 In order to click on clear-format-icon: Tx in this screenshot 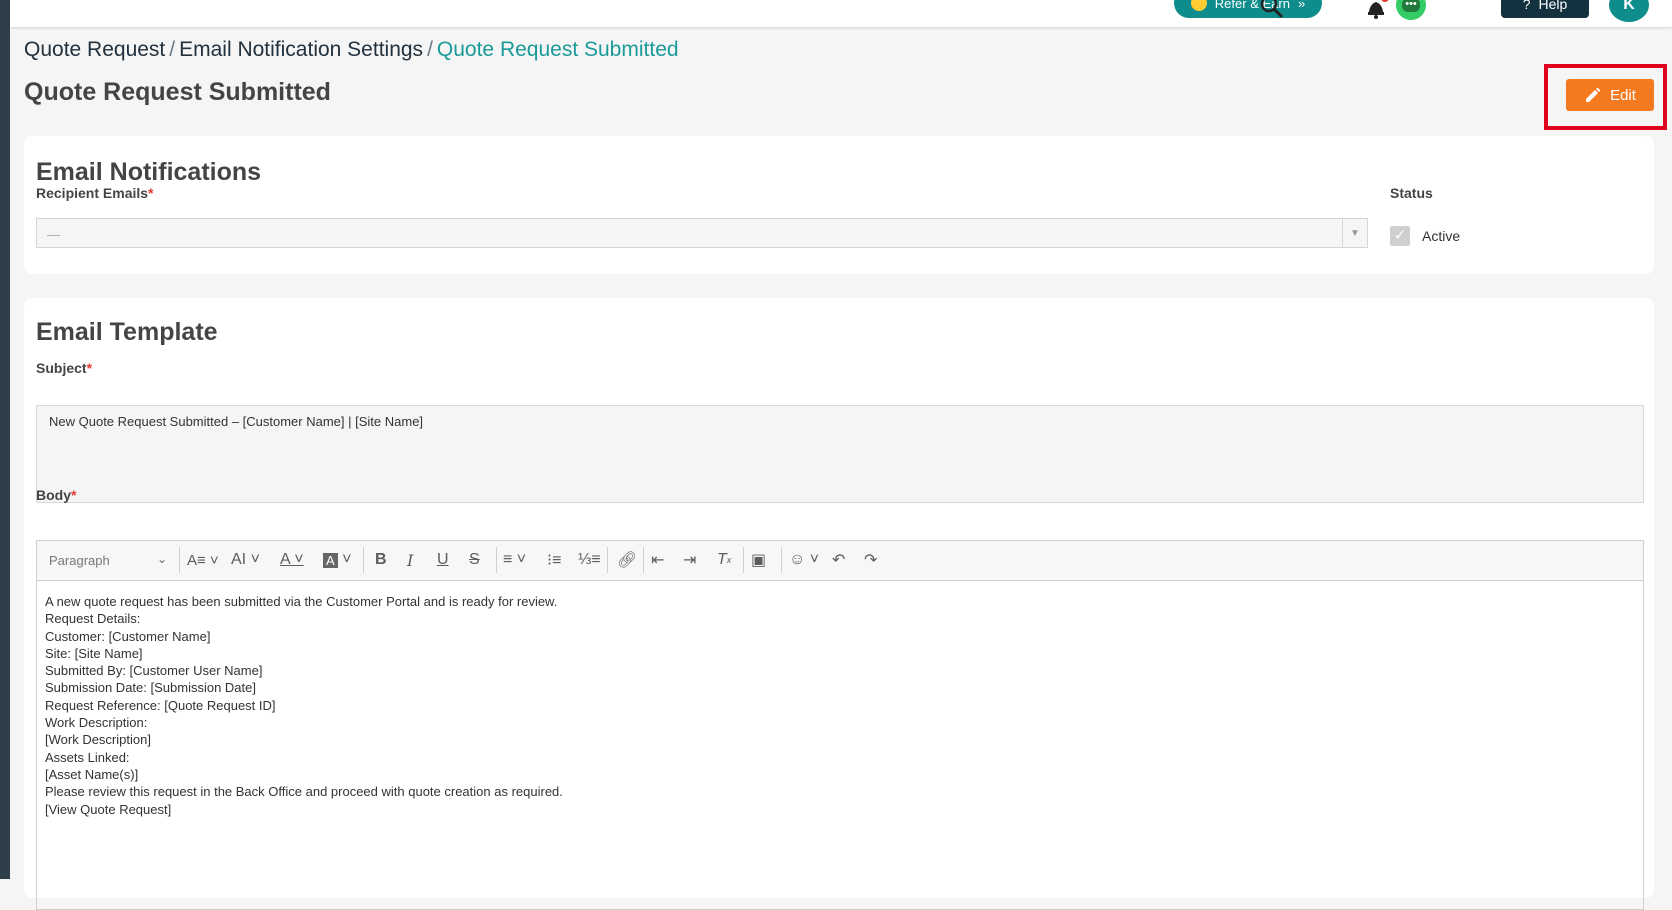, I will do `click(724, 560)`.